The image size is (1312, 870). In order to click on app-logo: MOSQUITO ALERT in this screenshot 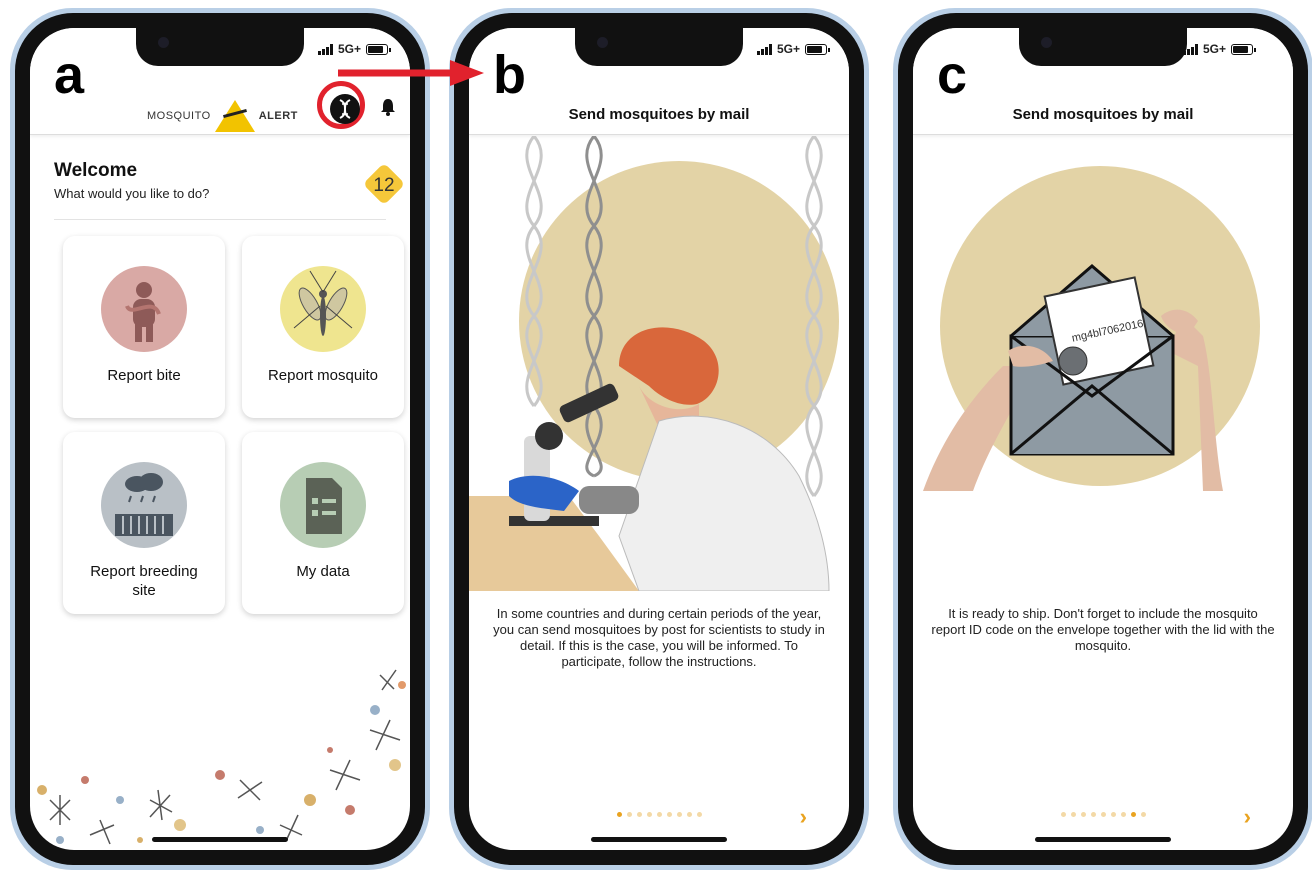, I will do `click(222, 116)`.